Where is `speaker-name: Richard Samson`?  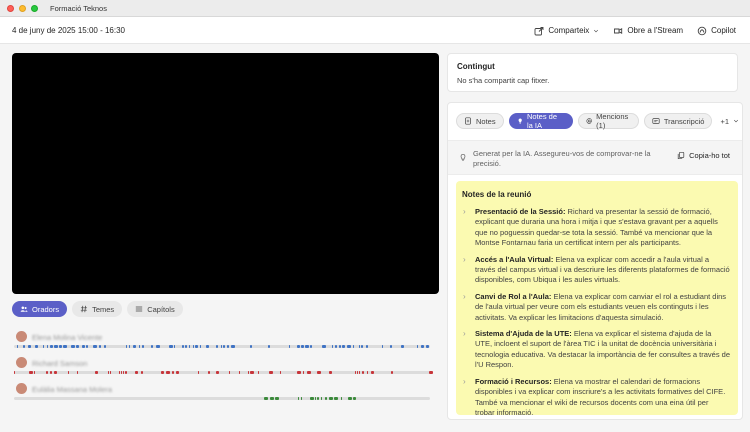
speaker-name: Richard Samson is located at coordinates (60, 363).